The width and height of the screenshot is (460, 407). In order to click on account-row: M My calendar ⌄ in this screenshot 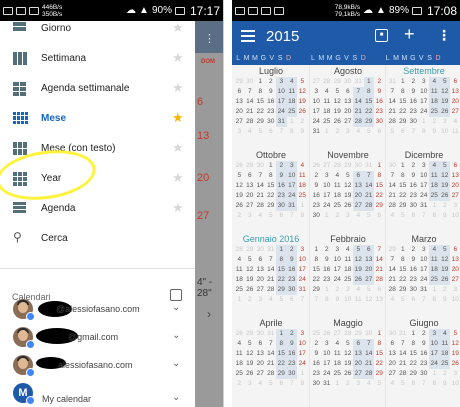, I will do `click(97, 393)`.